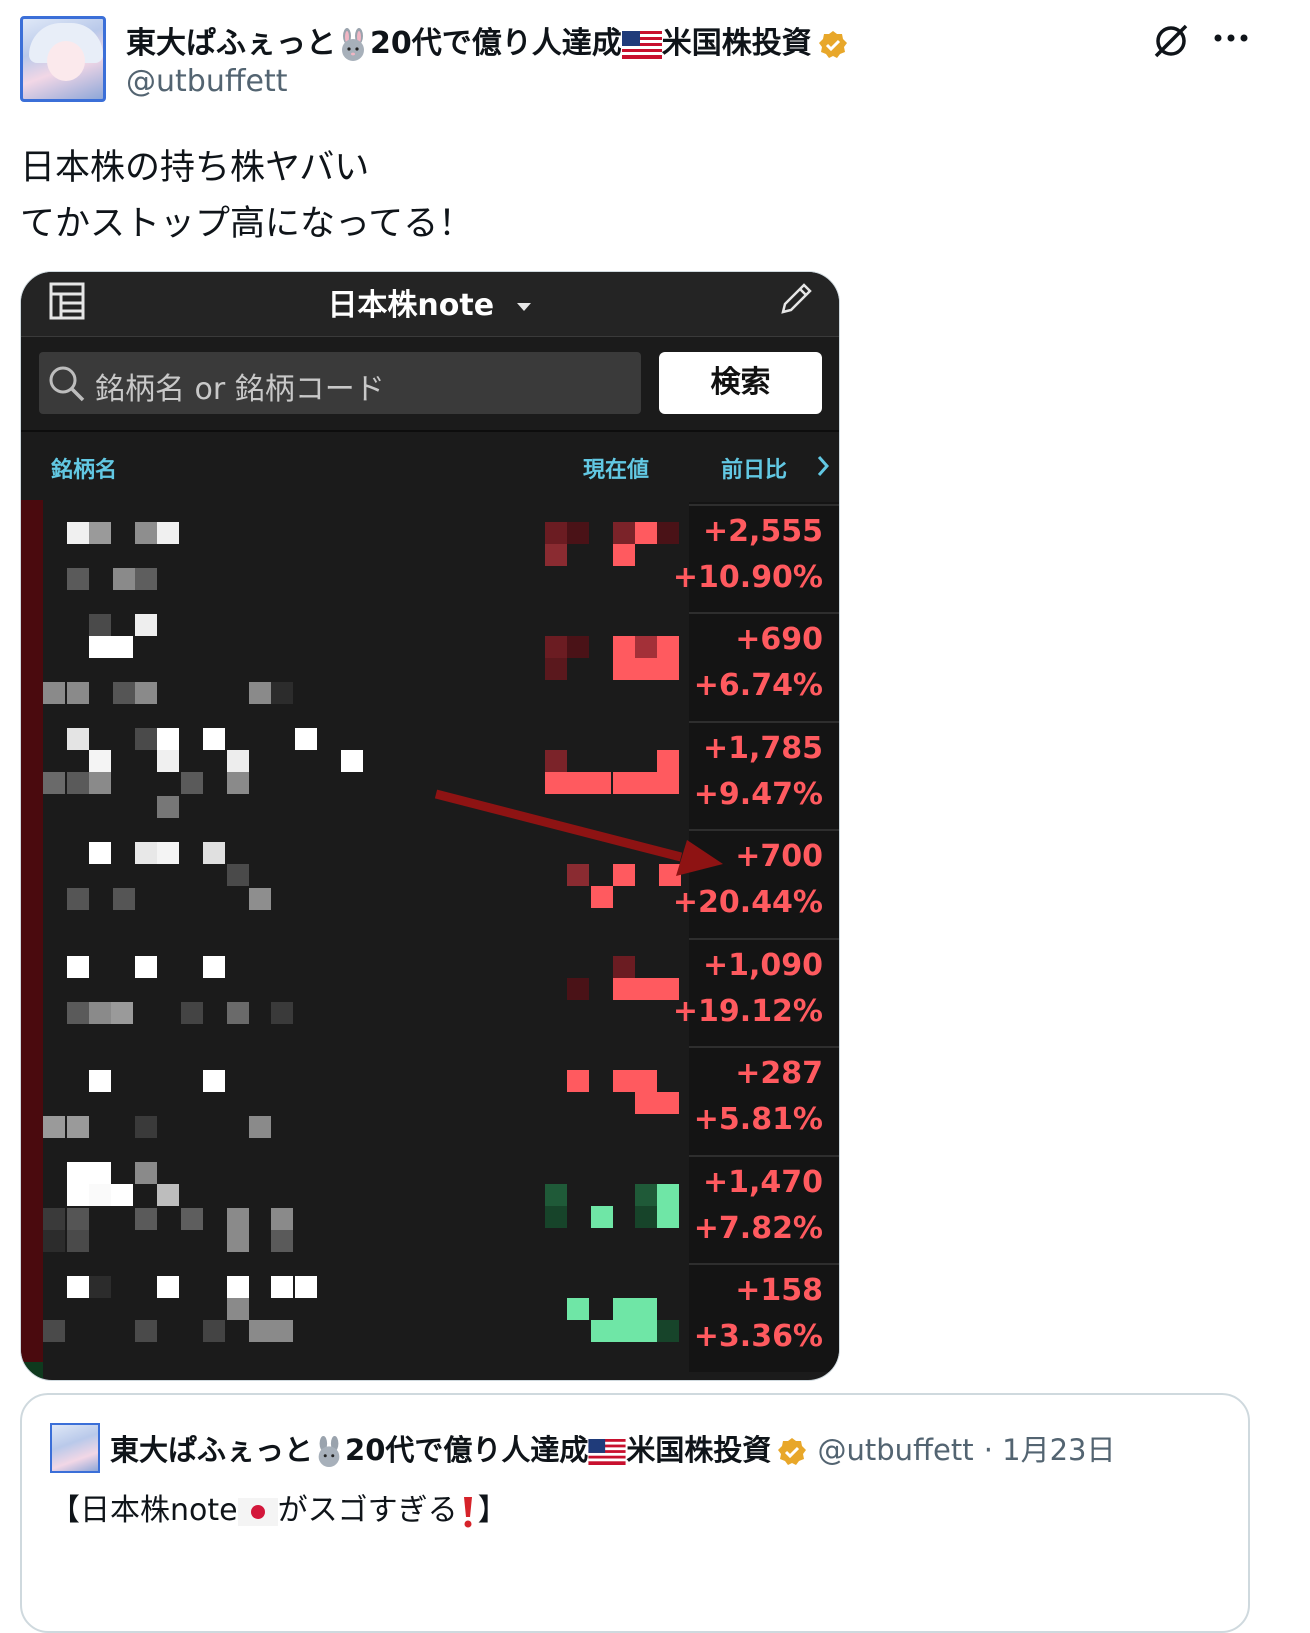 Image resolution: width=1310 pixels, height=1633 pixels. Describe the element at coordinates (1171, 41) in the screenshot. I see `grok-icon` at that location.